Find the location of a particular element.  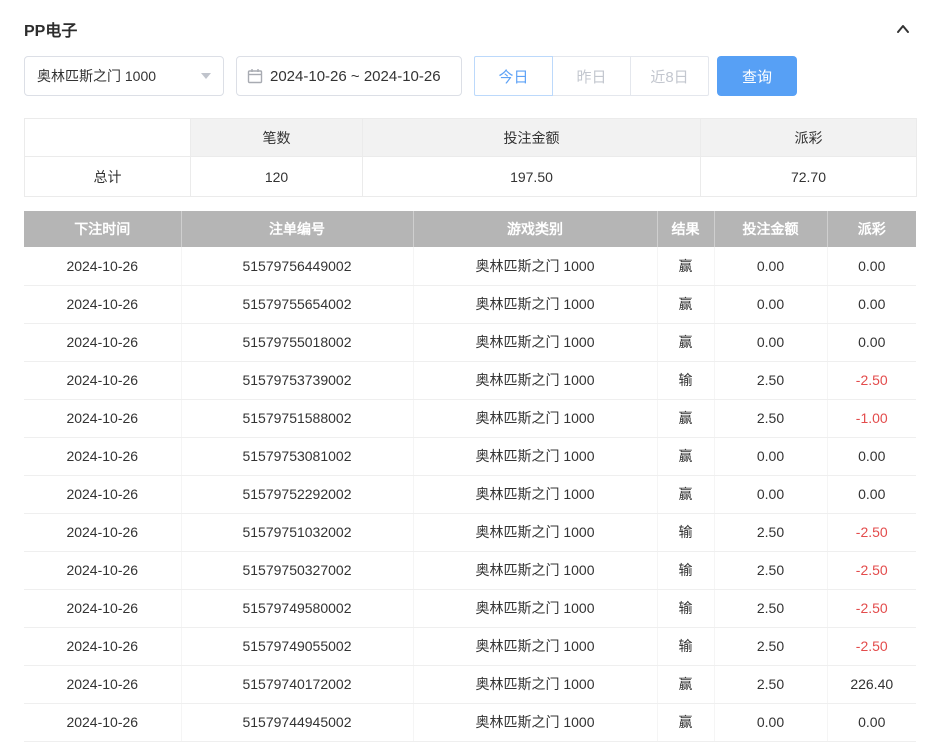

yesterday-button: 昨日 is located at coordinates (591, 76).